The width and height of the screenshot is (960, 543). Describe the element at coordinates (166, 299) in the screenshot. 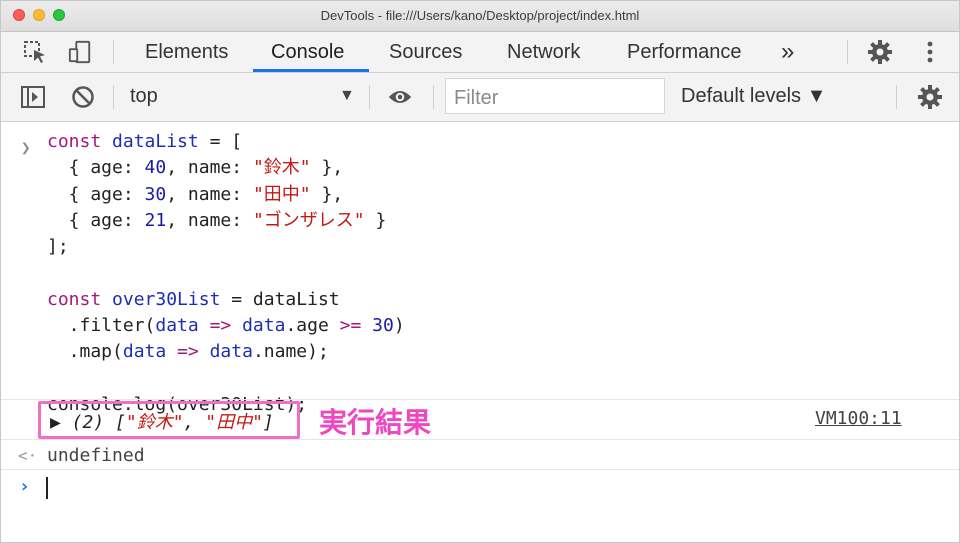

I see `code-token: over30List` at that location.